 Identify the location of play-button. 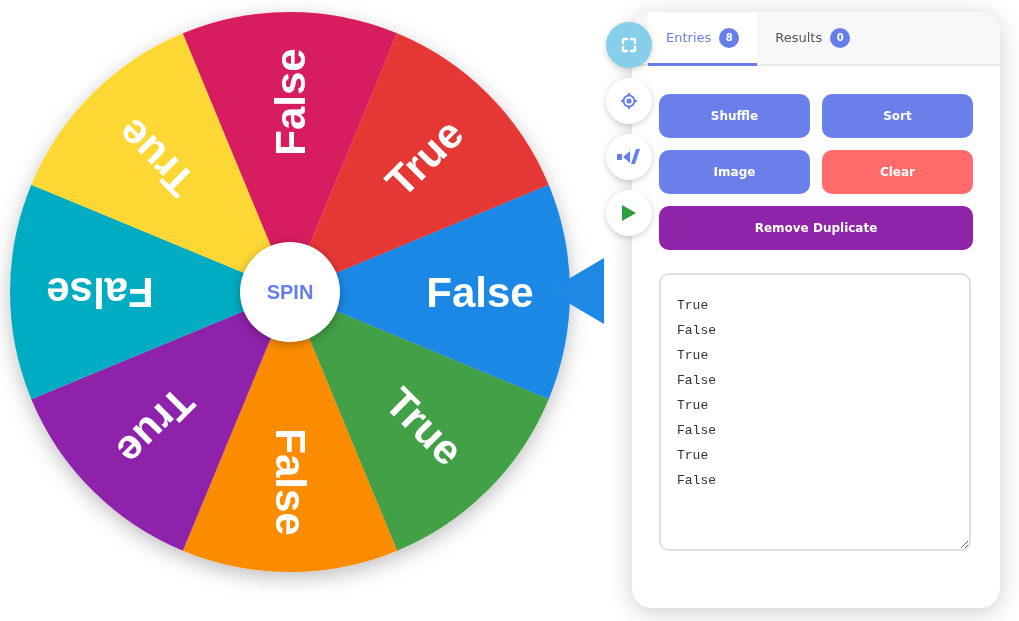
(629, 213).